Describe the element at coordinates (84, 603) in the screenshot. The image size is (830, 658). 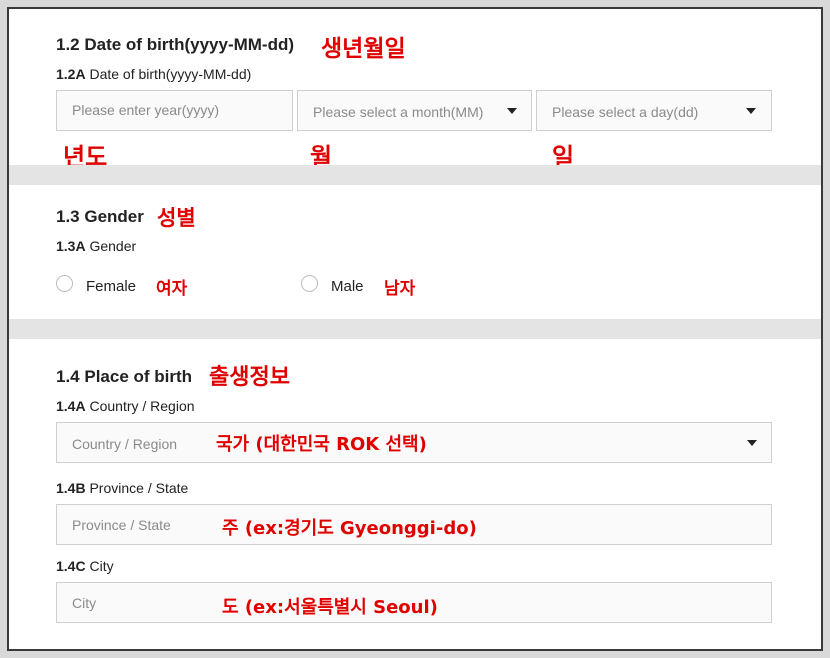
I see `city-placeholder: City` at that location.